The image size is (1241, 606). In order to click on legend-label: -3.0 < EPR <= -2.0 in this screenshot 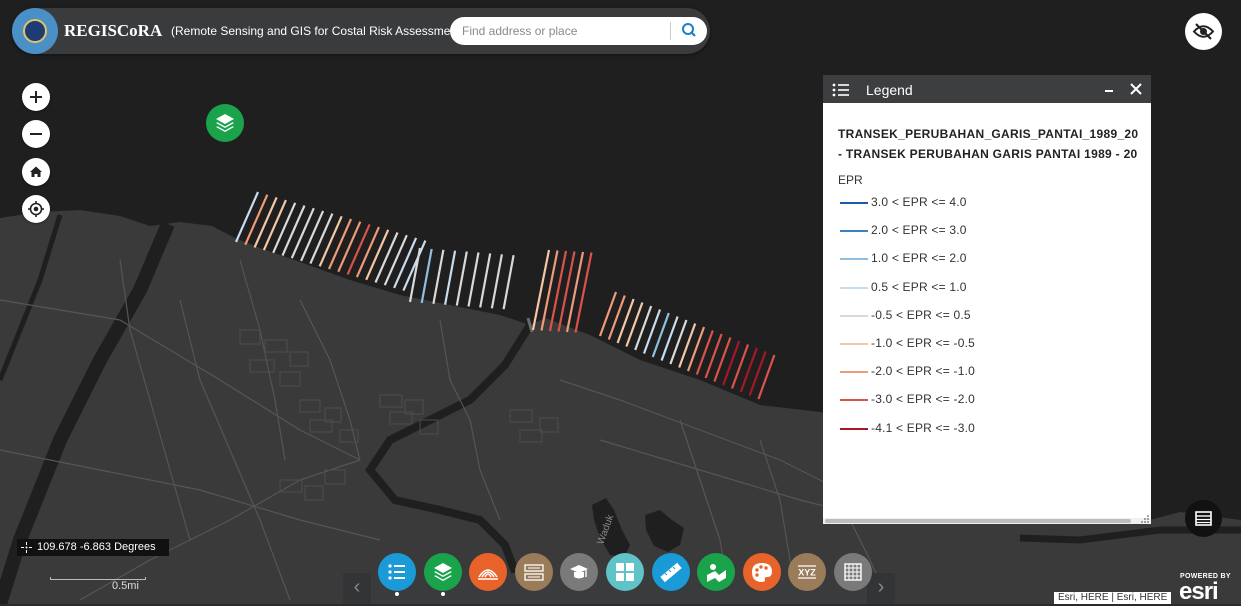, I will do `click(923, 399)`.